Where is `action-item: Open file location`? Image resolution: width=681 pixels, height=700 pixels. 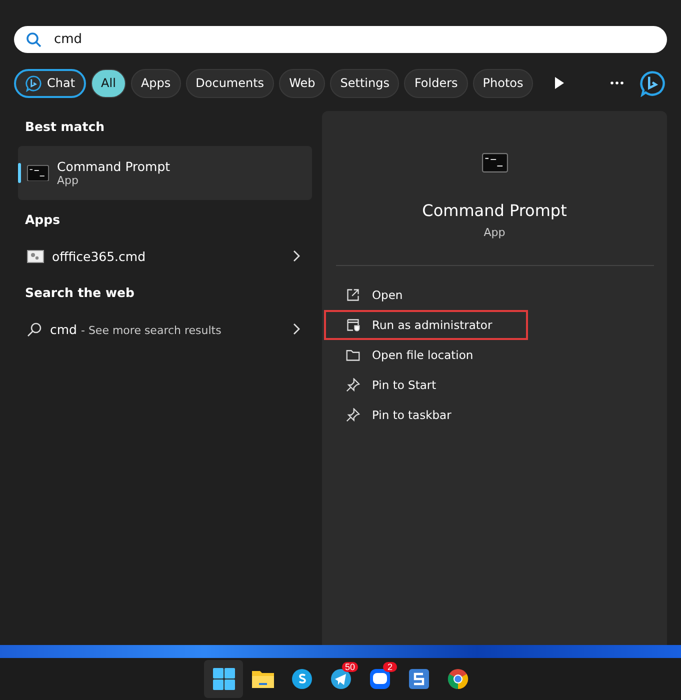 action-item: Open file location is located at coordinates (495, 355).